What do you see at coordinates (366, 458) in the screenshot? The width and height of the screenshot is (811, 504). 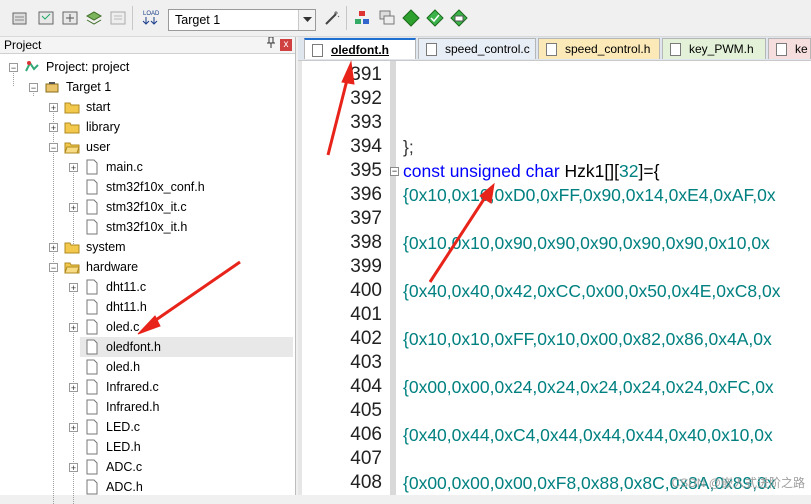 I see `line-number: 407` at bounding box center [366, 458].